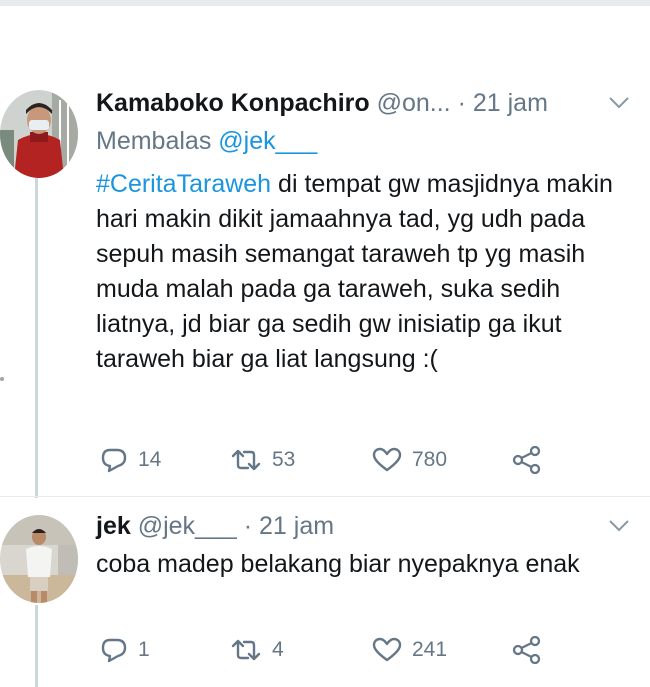 This screenshot has width=650, height=687. Describe the element at coordinates (113, 526) in the screenshot. I see `display-name: jek` at that location.